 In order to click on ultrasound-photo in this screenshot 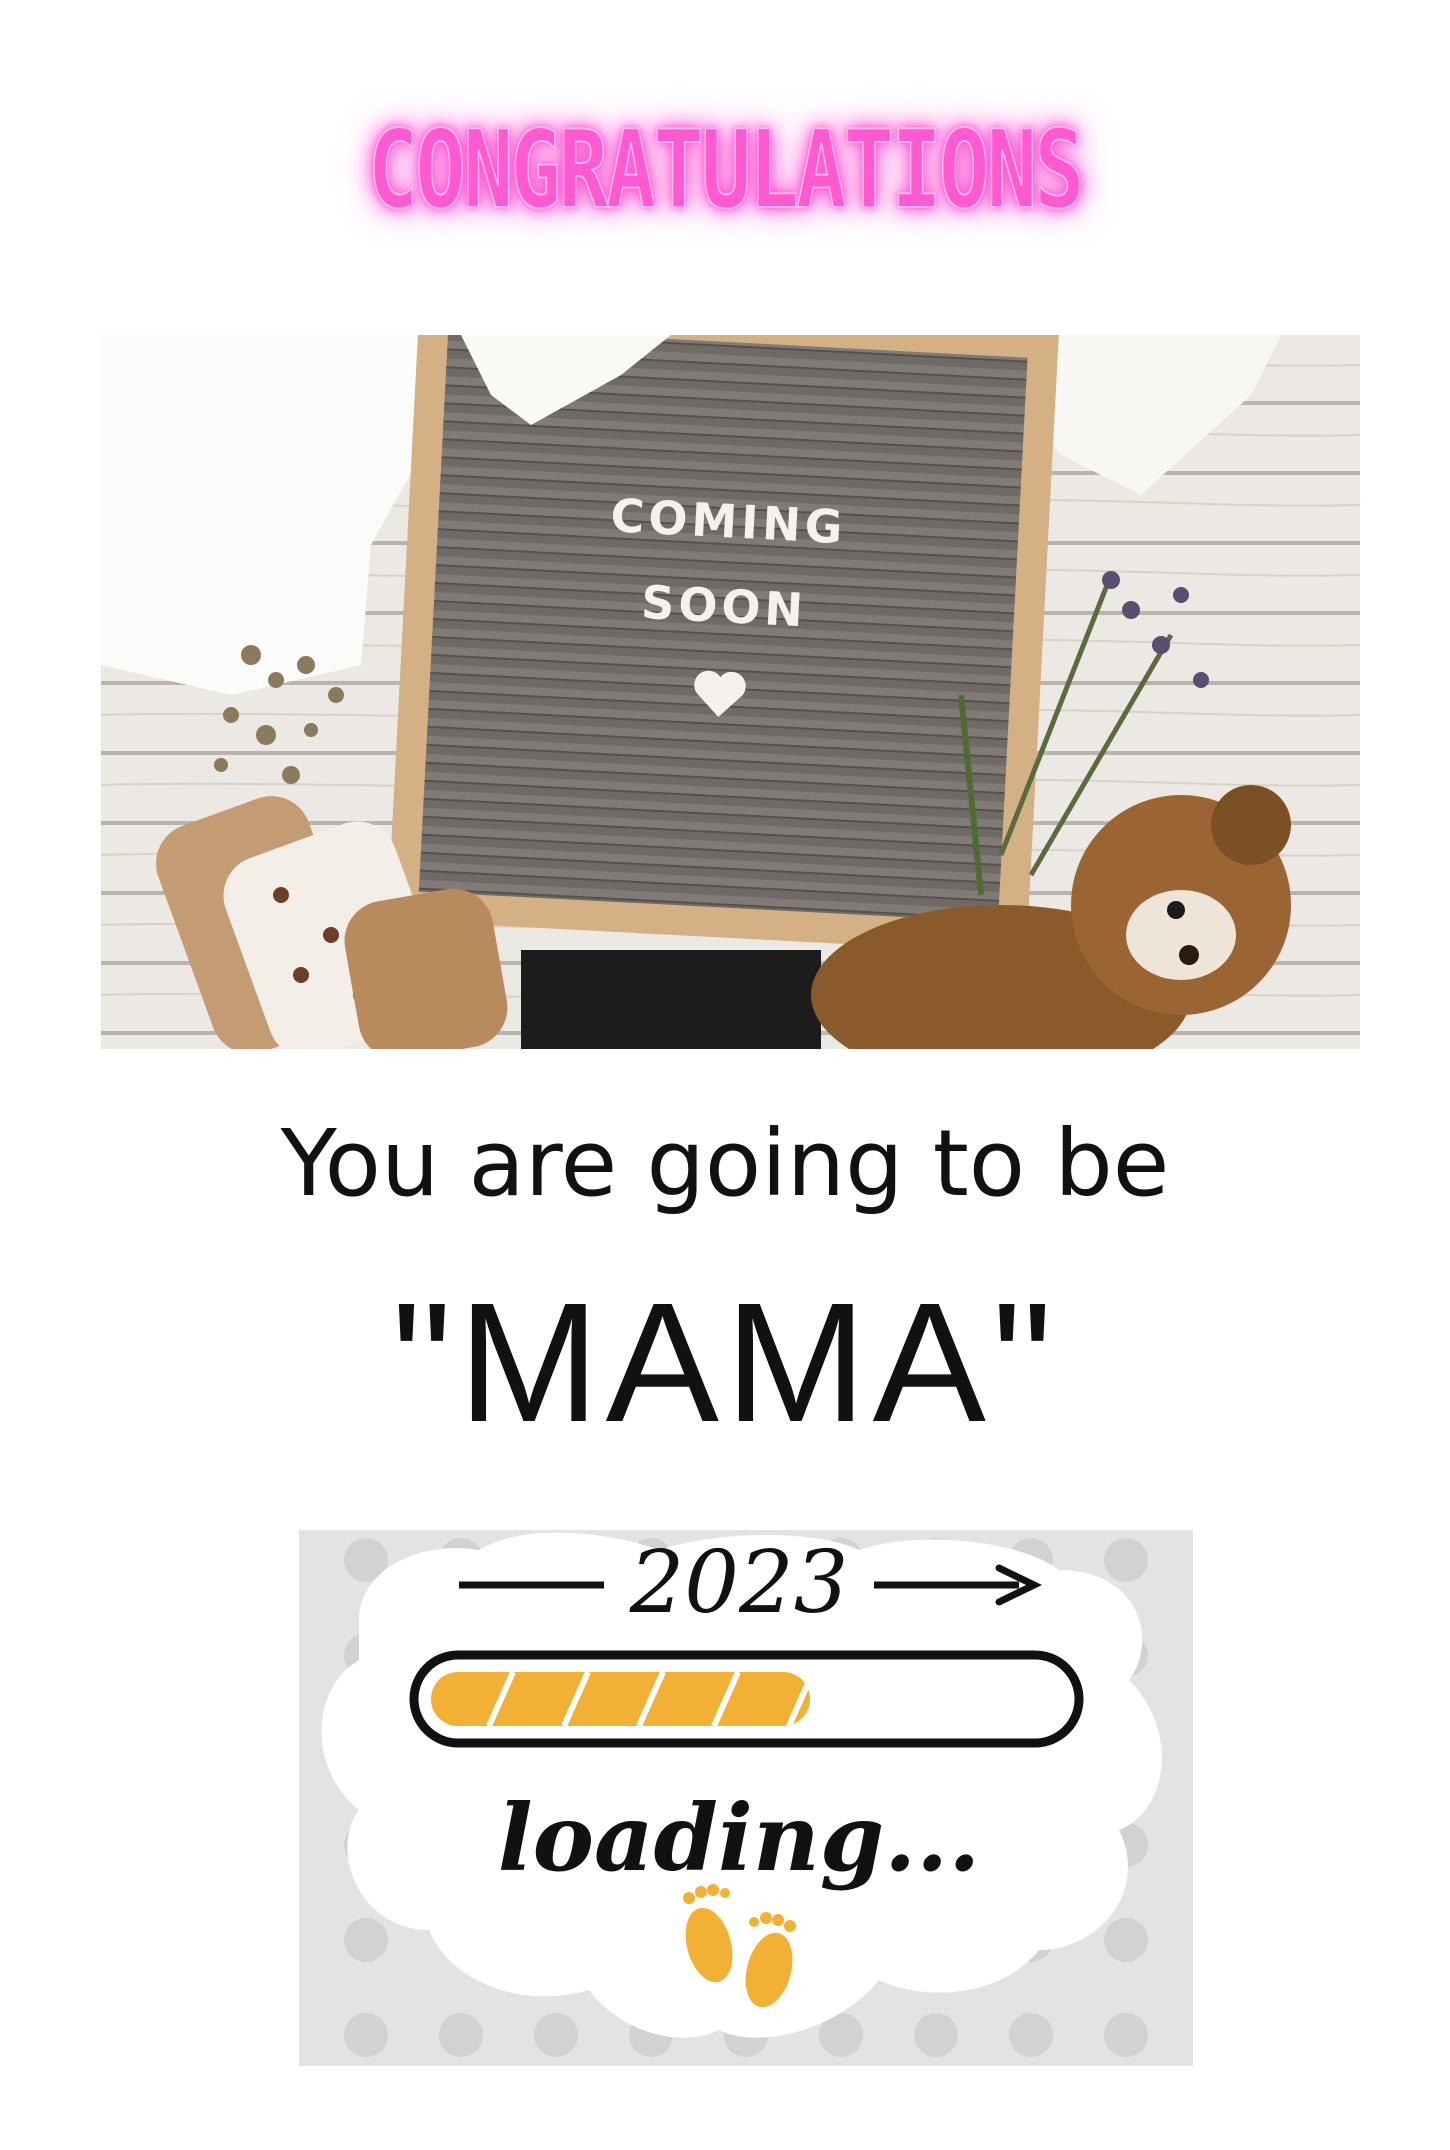, I will do `click(671, 999)`.